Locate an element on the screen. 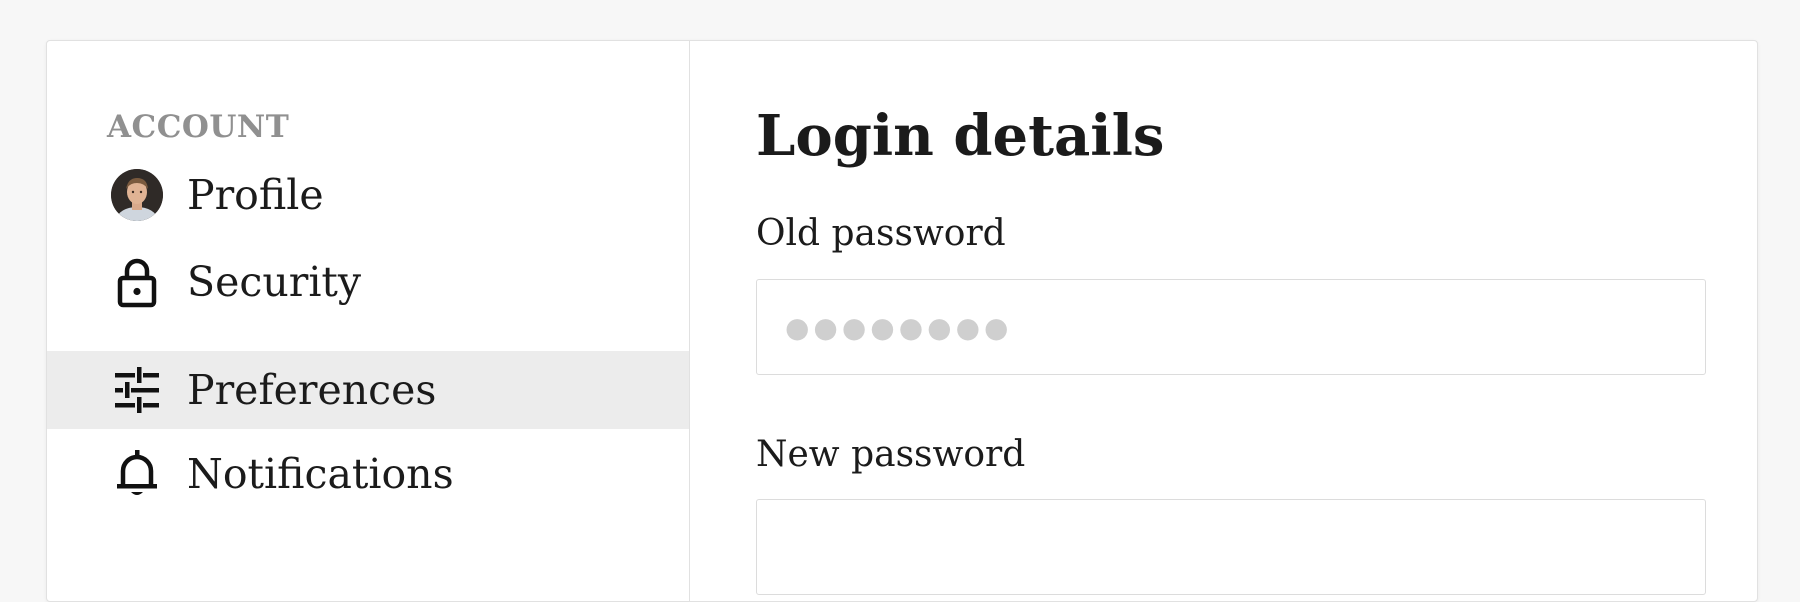 The image size is (1800, 602). lock-icon is located at coordinates (137, 282).